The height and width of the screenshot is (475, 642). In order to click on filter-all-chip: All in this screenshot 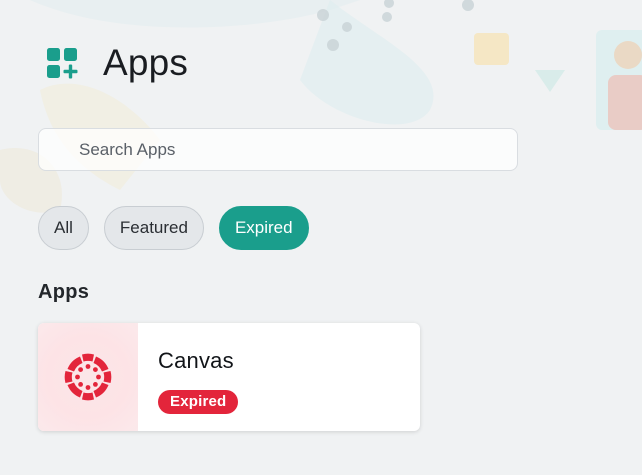, I will do `click(63, 228)`.